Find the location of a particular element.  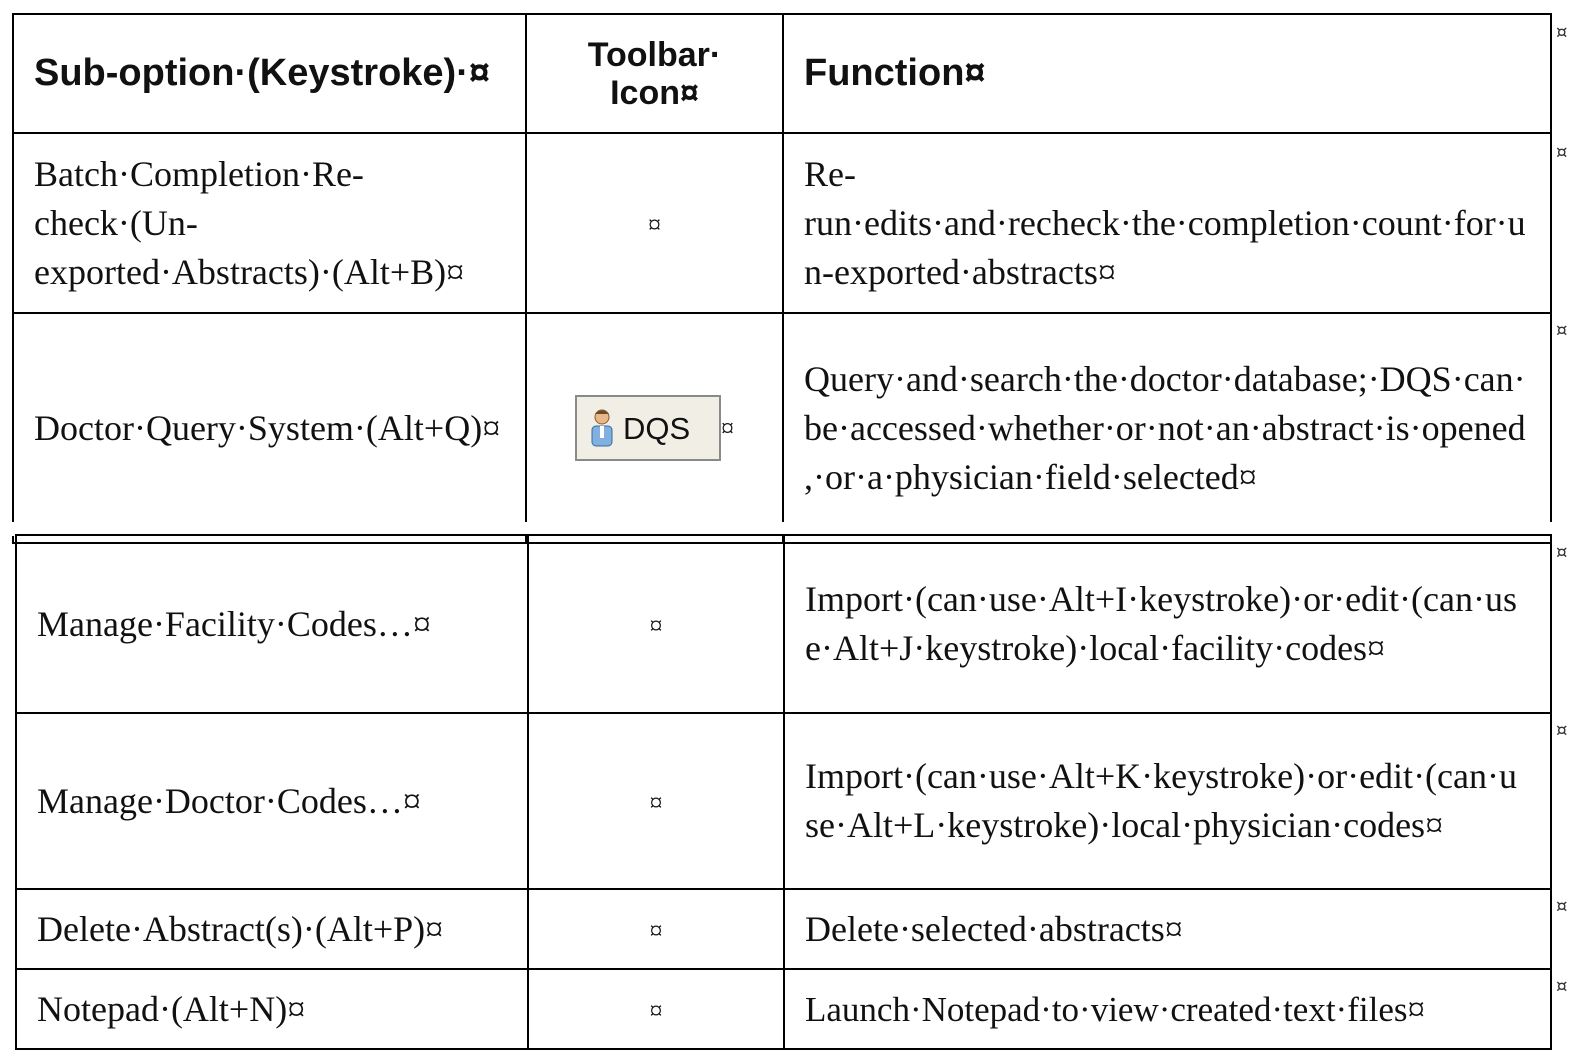

header-toolbar-icon: Toolbar· Icon¤ is located at coordinates (654, 73).